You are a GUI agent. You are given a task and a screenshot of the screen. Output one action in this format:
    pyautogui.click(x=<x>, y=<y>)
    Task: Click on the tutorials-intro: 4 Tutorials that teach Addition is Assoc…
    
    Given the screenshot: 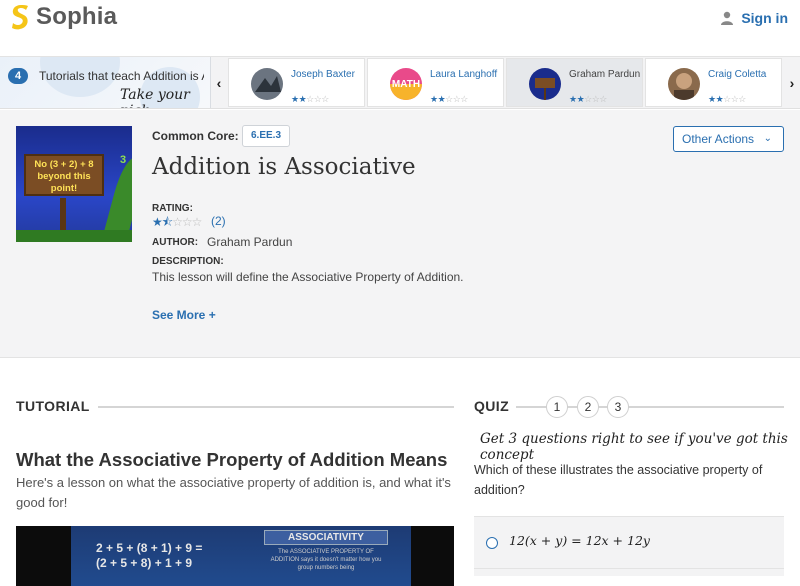 What is the action you would take?
    pyautogui.click(x=105, y=82)
    